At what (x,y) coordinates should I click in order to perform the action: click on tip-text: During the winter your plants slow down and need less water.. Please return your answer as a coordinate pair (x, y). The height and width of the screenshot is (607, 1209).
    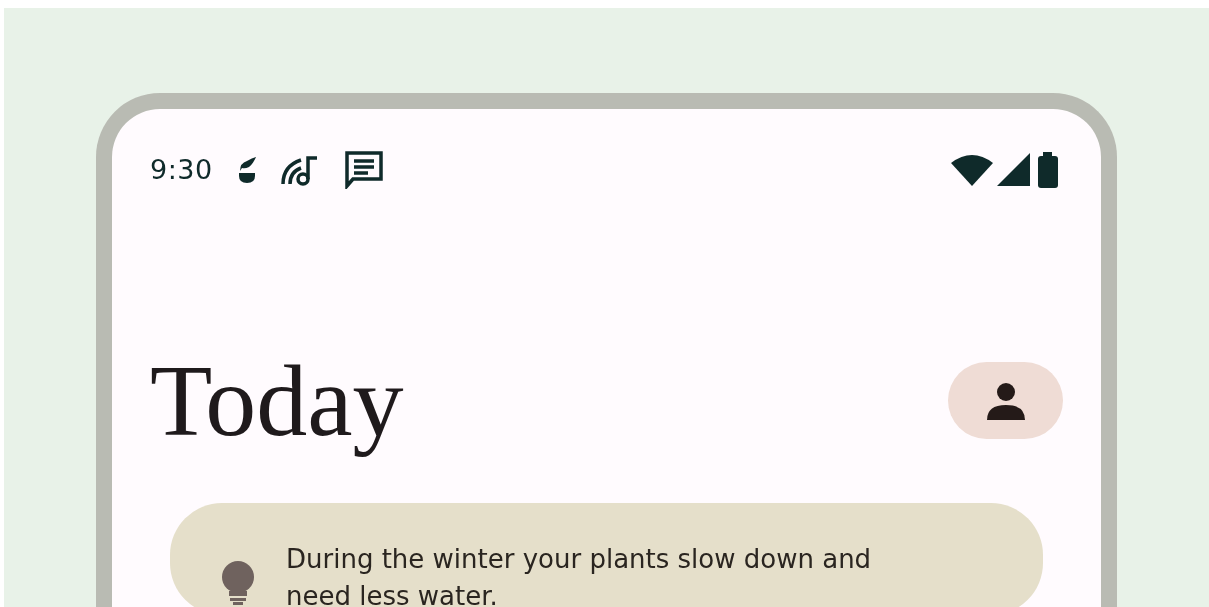
    Looking at the image, I should click on (579, 574).